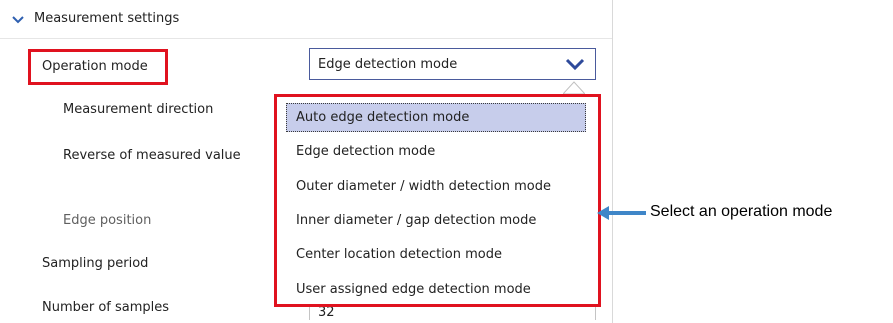 The width and height of the screenshot is (893, 323). I want to click on dropdown-option: Auto edge detection mode, so click(436, 117).